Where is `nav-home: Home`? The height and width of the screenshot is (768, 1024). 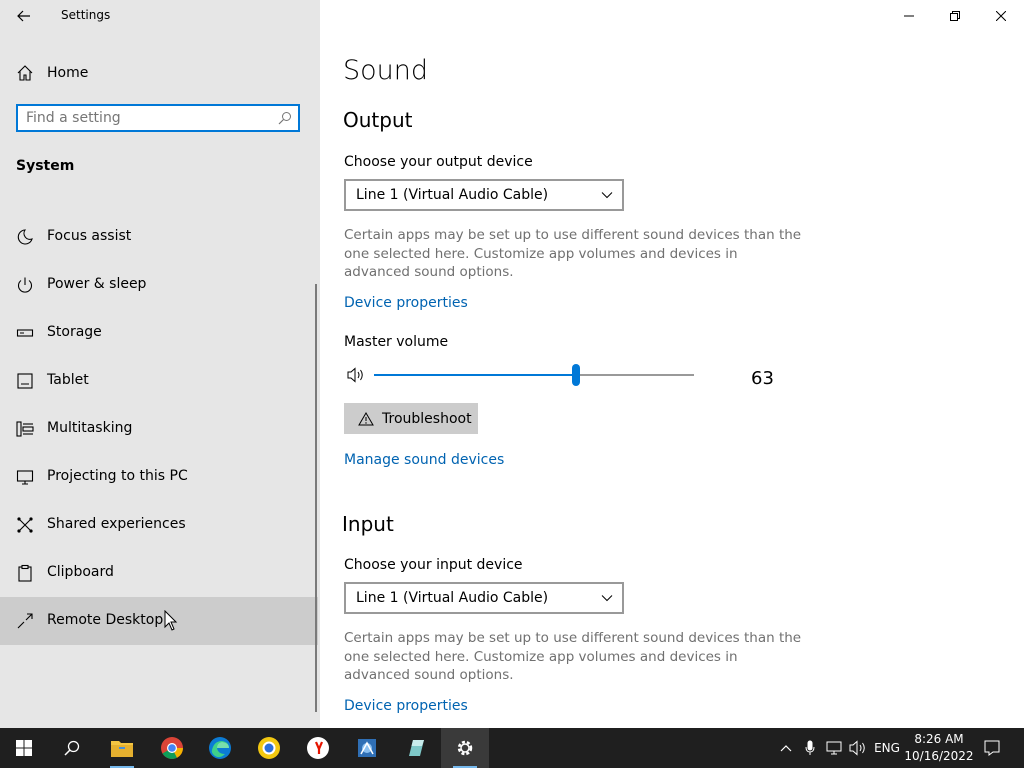 nav-home: Home is located at coordinates (159, 73).